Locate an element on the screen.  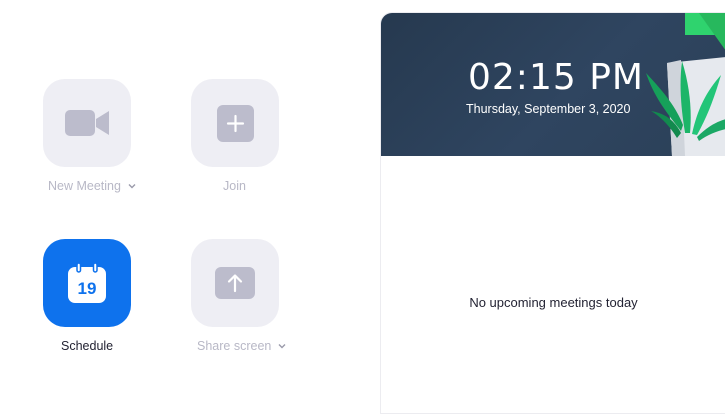
share-screen-button is located at coordinates (235, 283).